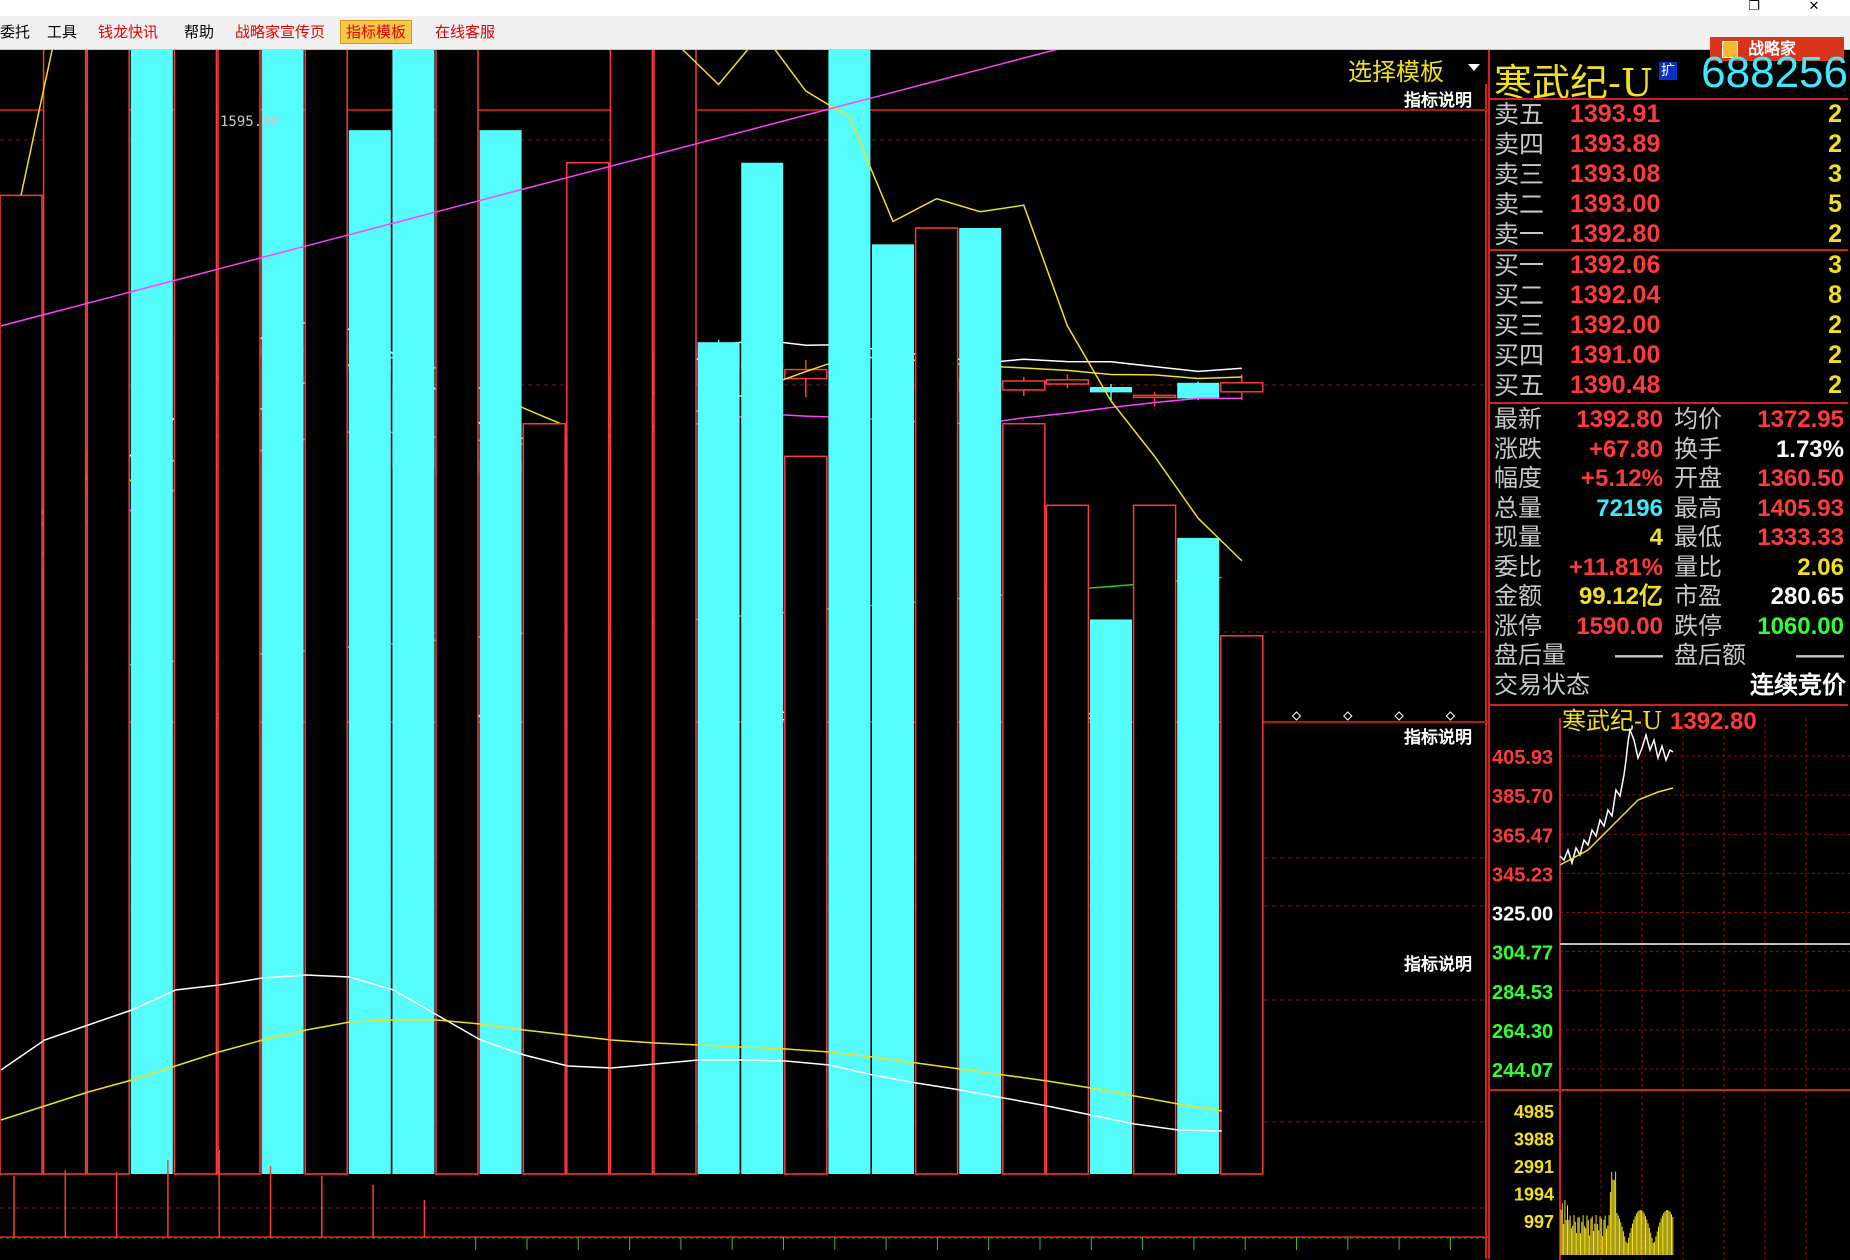 This screenshot has width=1850, height=1260. I want to click on menu-bar: 委托 工具 钱龙快讯 帮助 战略家宣传页 指标模板 在线客服 战略家, so click(925, 38).